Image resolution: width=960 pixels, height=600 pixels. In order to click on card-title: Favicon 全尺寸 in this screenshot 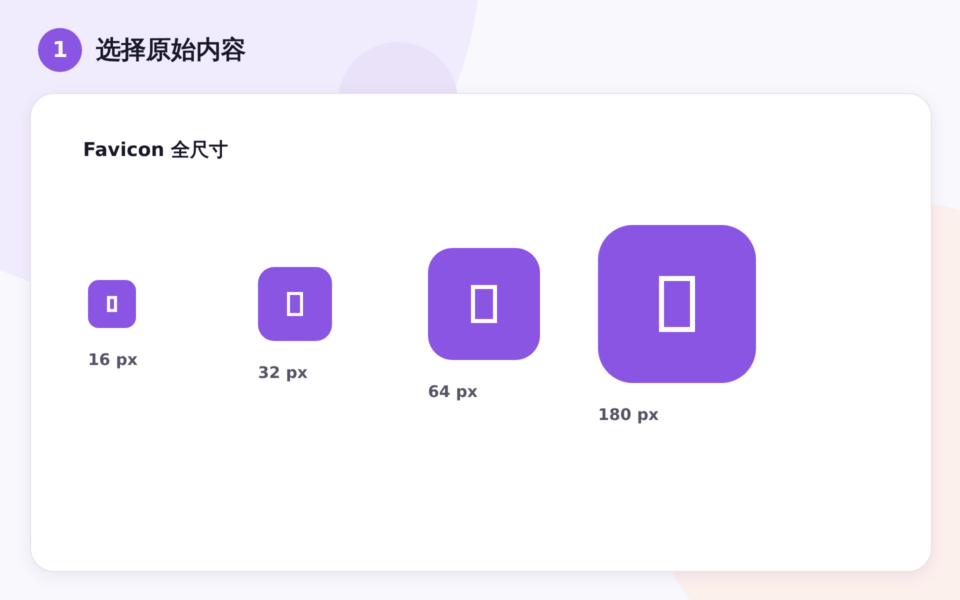, I will do `click(155, 150)`.